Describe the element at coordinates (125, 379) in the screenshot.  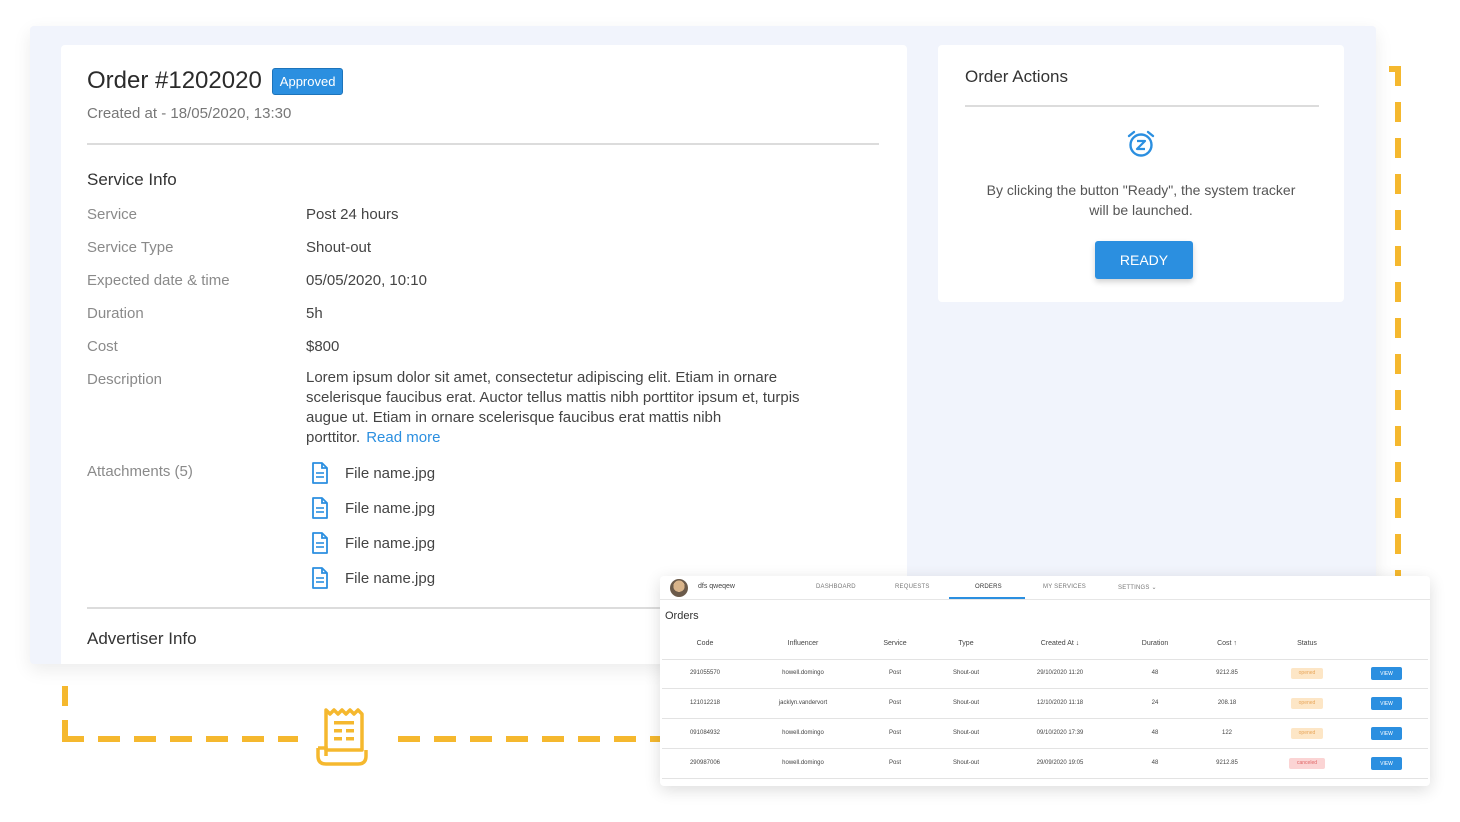
I see `description-label: Description` at that location.